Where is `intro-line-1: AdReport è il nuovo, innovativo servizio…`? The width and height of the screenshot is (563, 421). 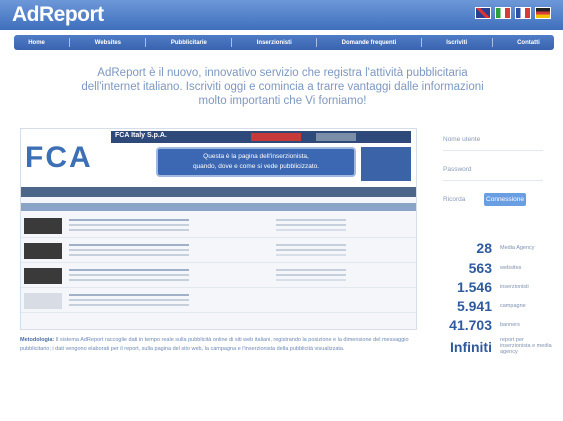 intro-line-1: AdReport è il nuovo, innovativo servizio… is located at coordinates (282, 73).